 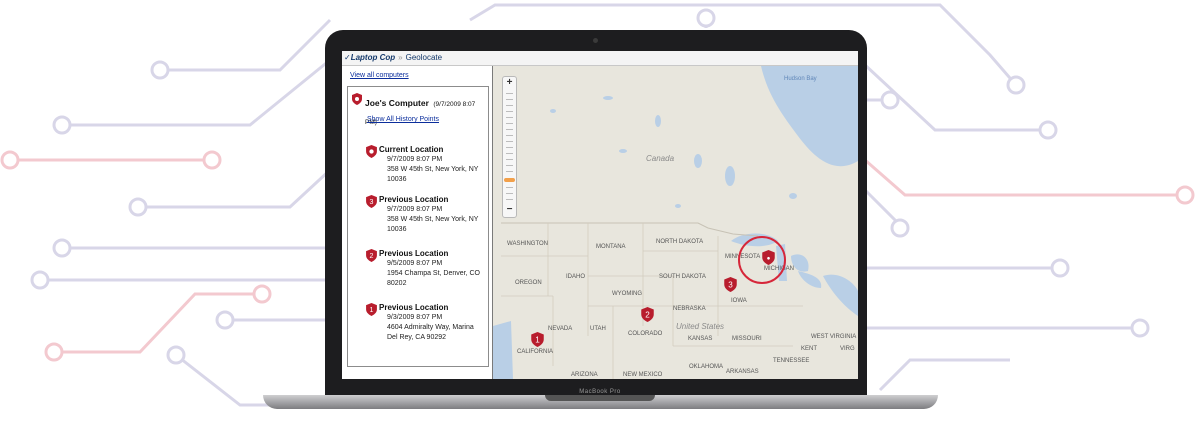 What do you see at coordinates (847, 349) in the screenshot?
I see `map-label: VIRG` at bounding box center [847, 349].